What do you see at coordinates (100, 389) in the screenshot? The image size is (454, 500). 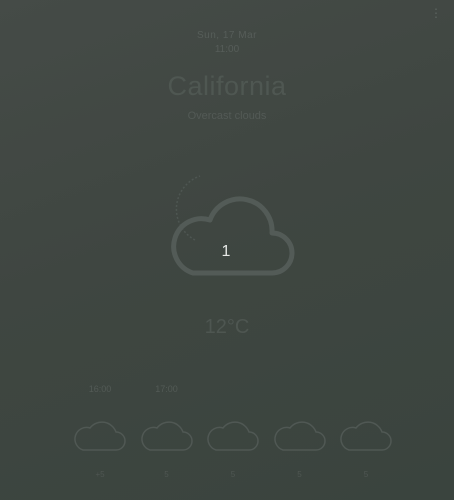 I see `forecast-time: 16:00` at bounding box center [100, 389].